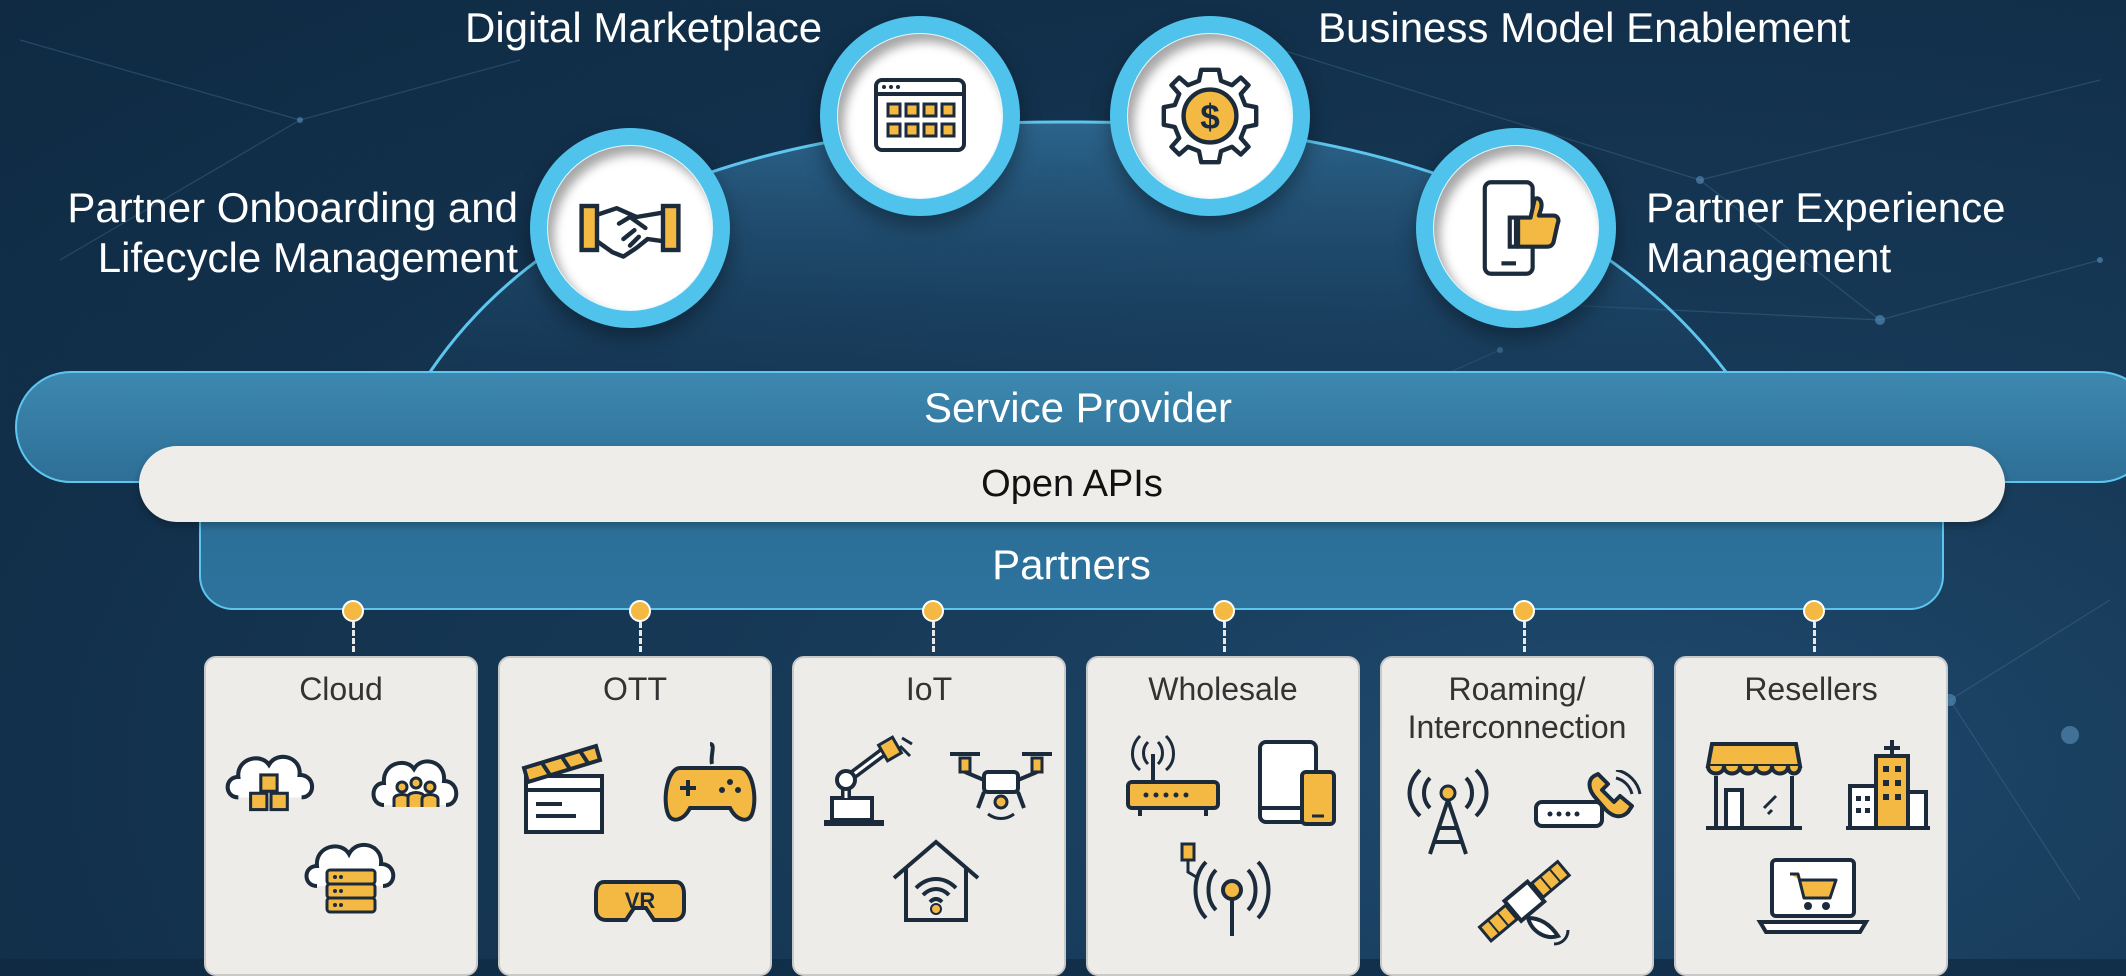 This screenshot has height=976, width=2126. Describe the element at coordinates (562, 788) in the screenshot. I see `clapperboard-icon` at that location.